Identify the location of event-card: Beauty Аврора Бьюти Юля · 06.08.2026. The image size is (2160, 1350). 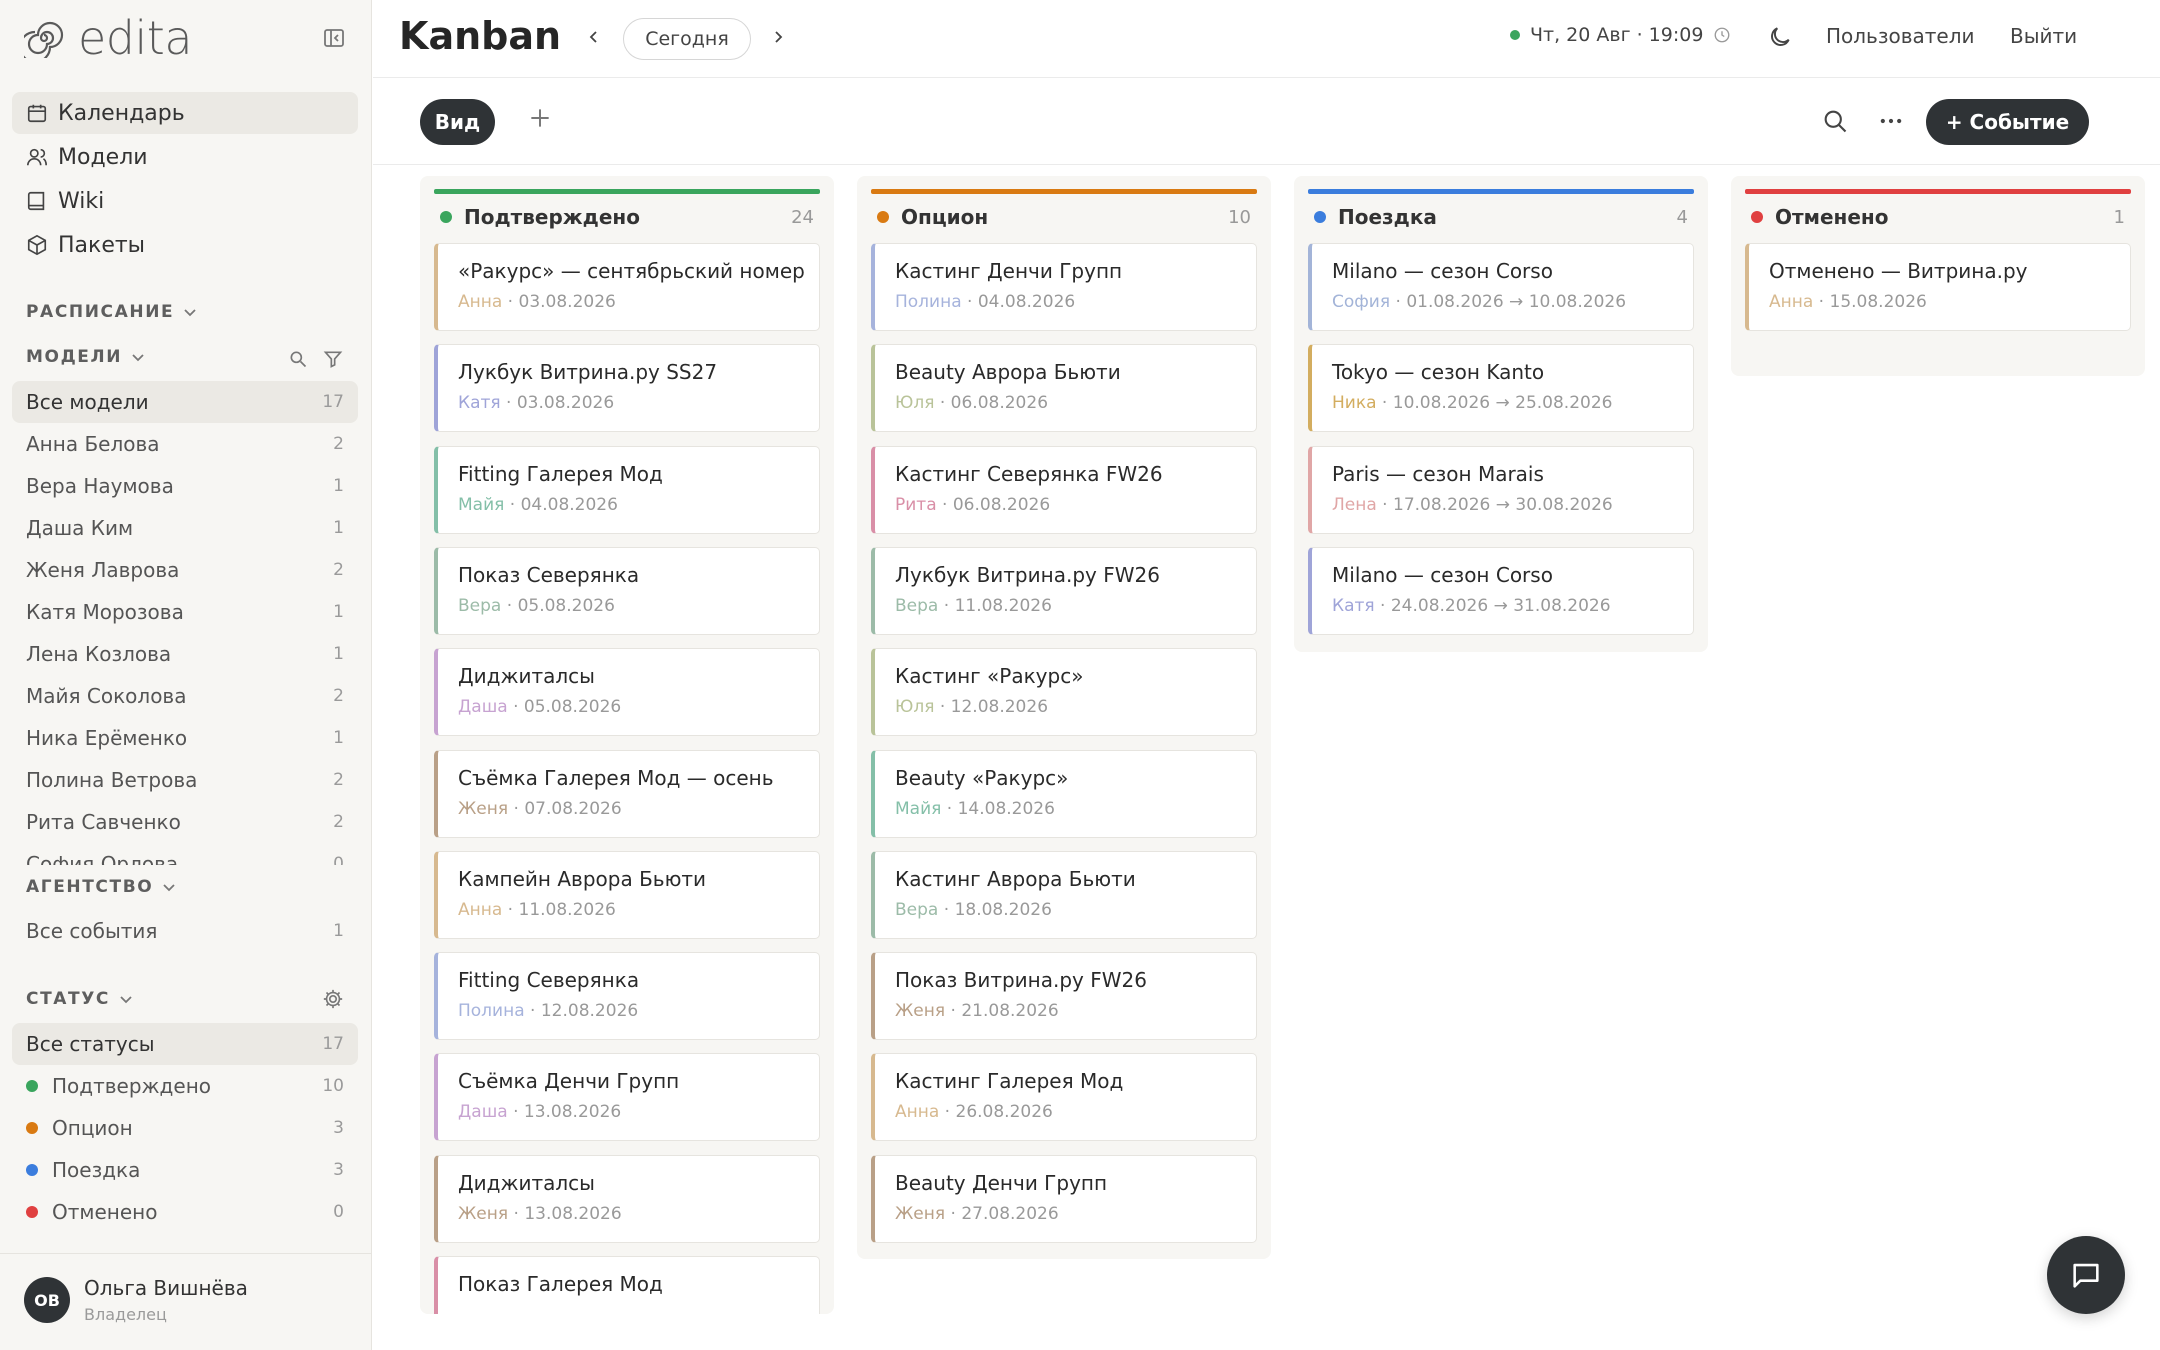
(1064, 388).